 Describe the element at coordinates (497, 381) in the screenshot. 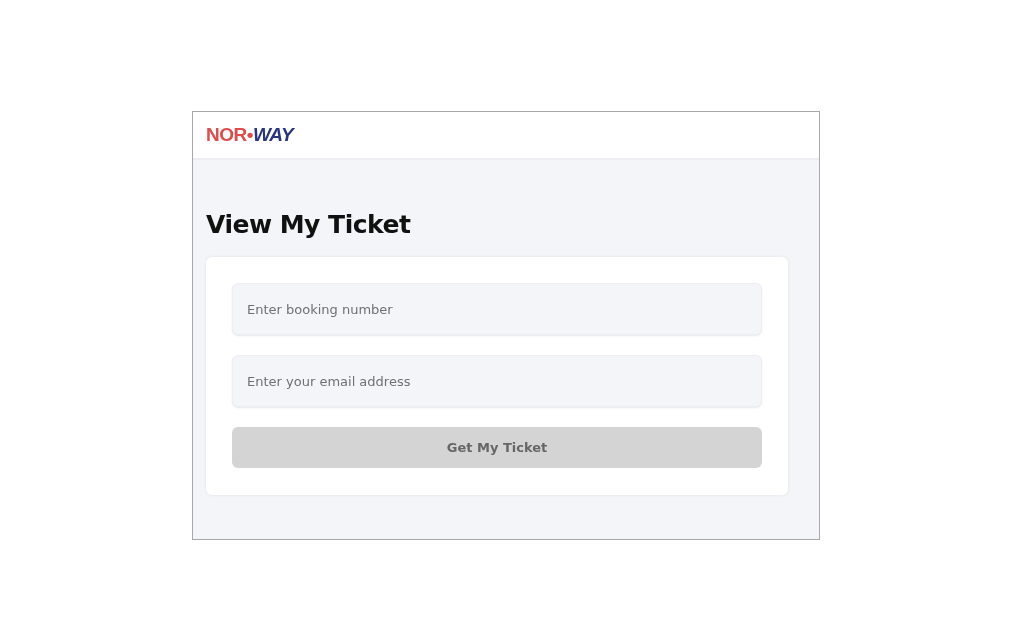

I see `email-field: Enter your email address` at that location.